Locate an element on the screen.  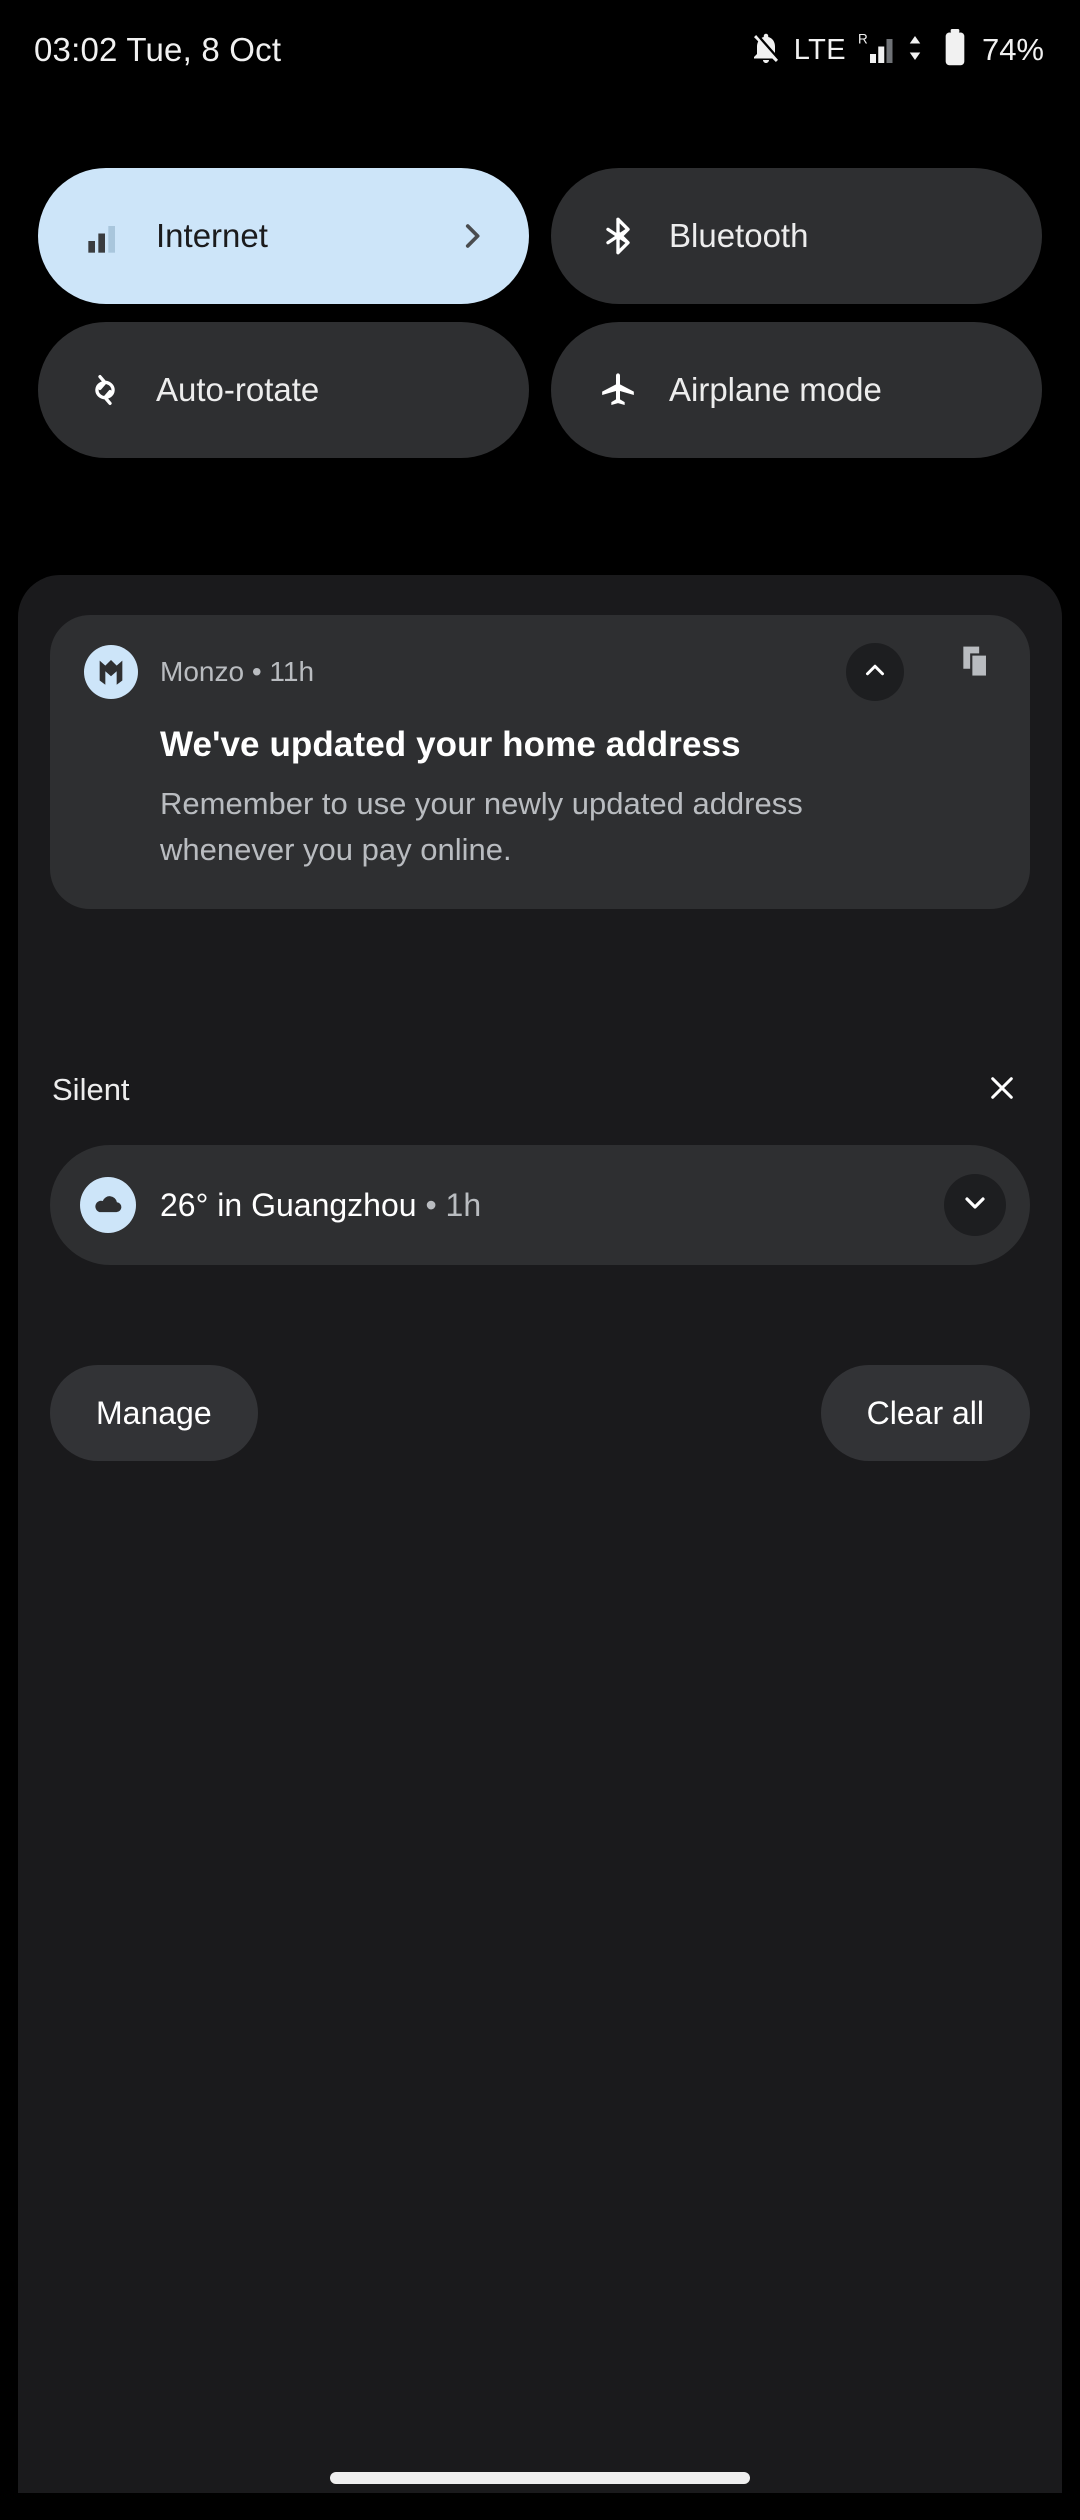
silent-section-header: Silent is located at coordinates (541, 1090).